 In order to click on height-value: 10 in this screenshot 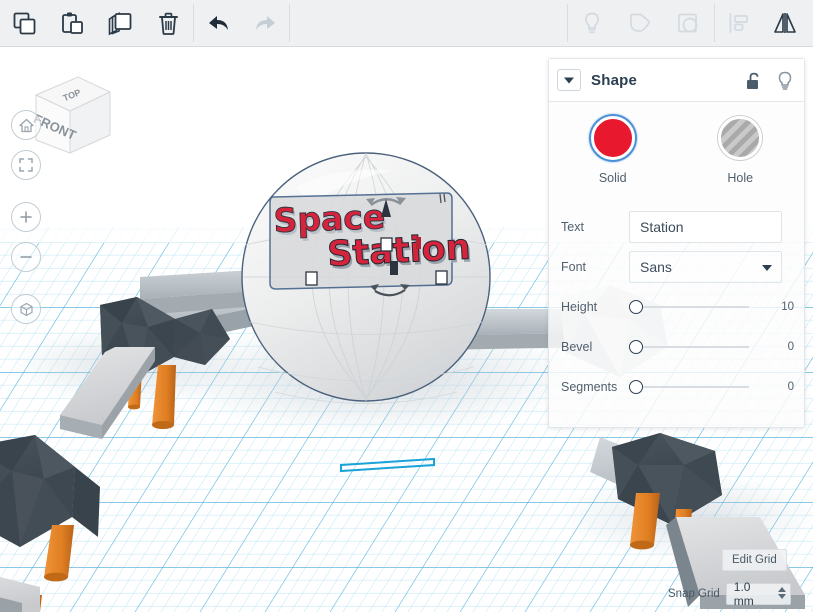, I will do `click(787, 307)`.